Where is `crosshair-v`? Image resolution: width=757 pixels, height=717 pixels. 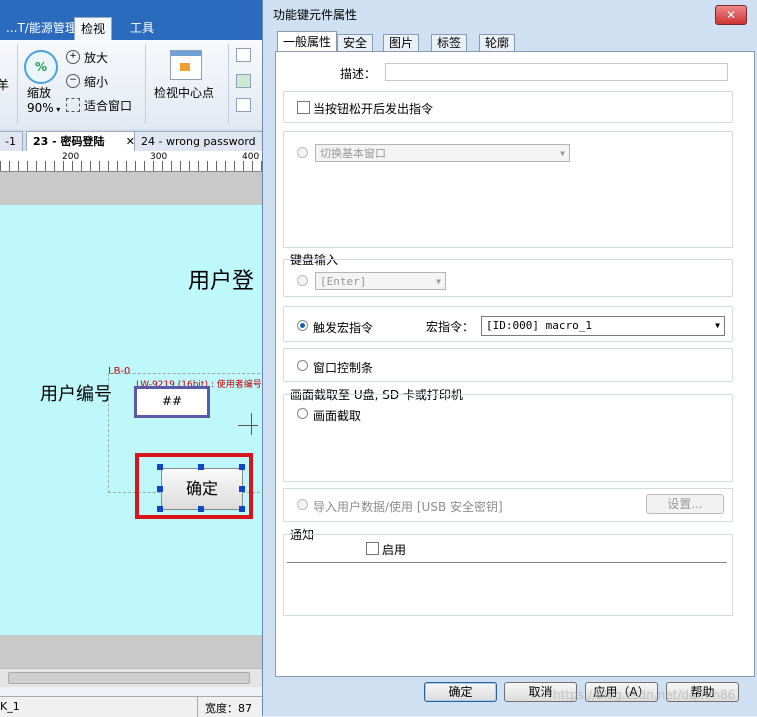 crosshair-v is located at coordinates (251, 424).